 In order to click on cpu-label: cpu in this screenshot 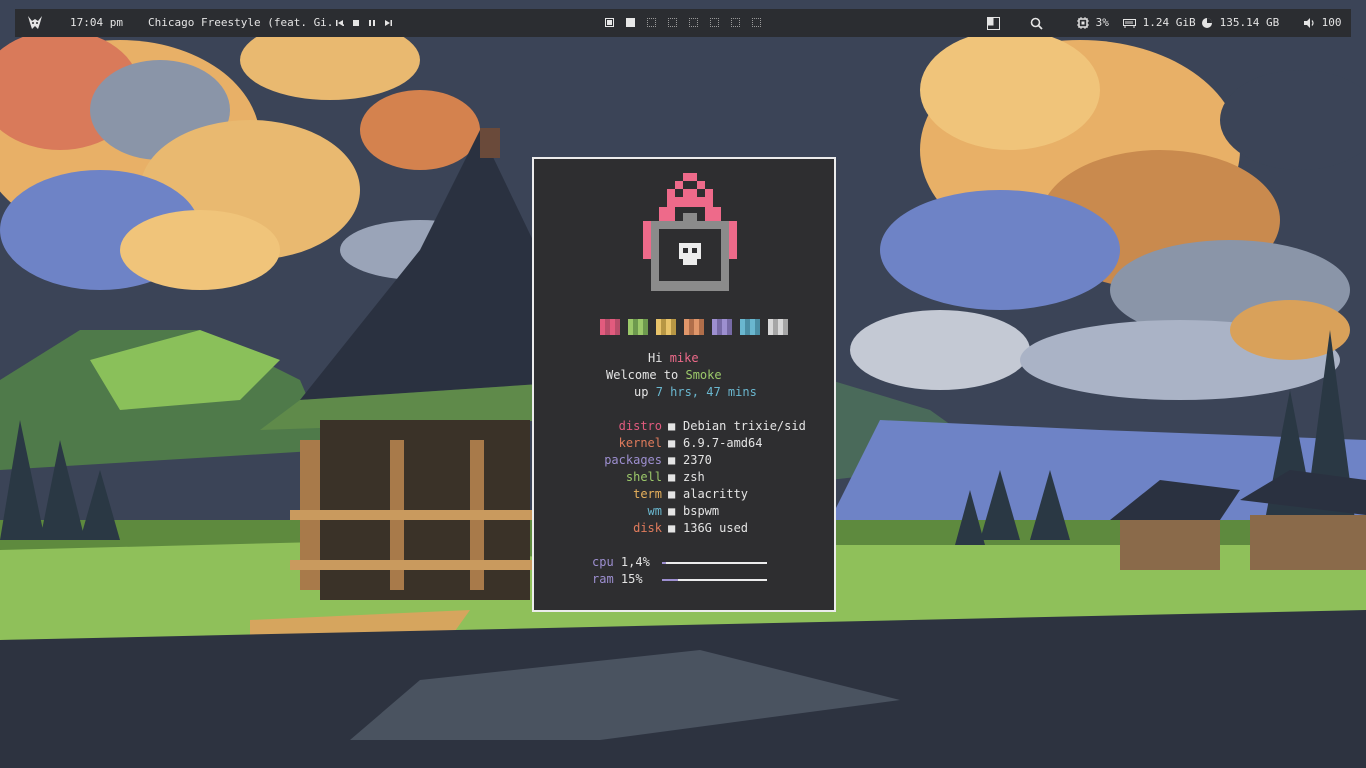, I will do `click(603, 562)`.